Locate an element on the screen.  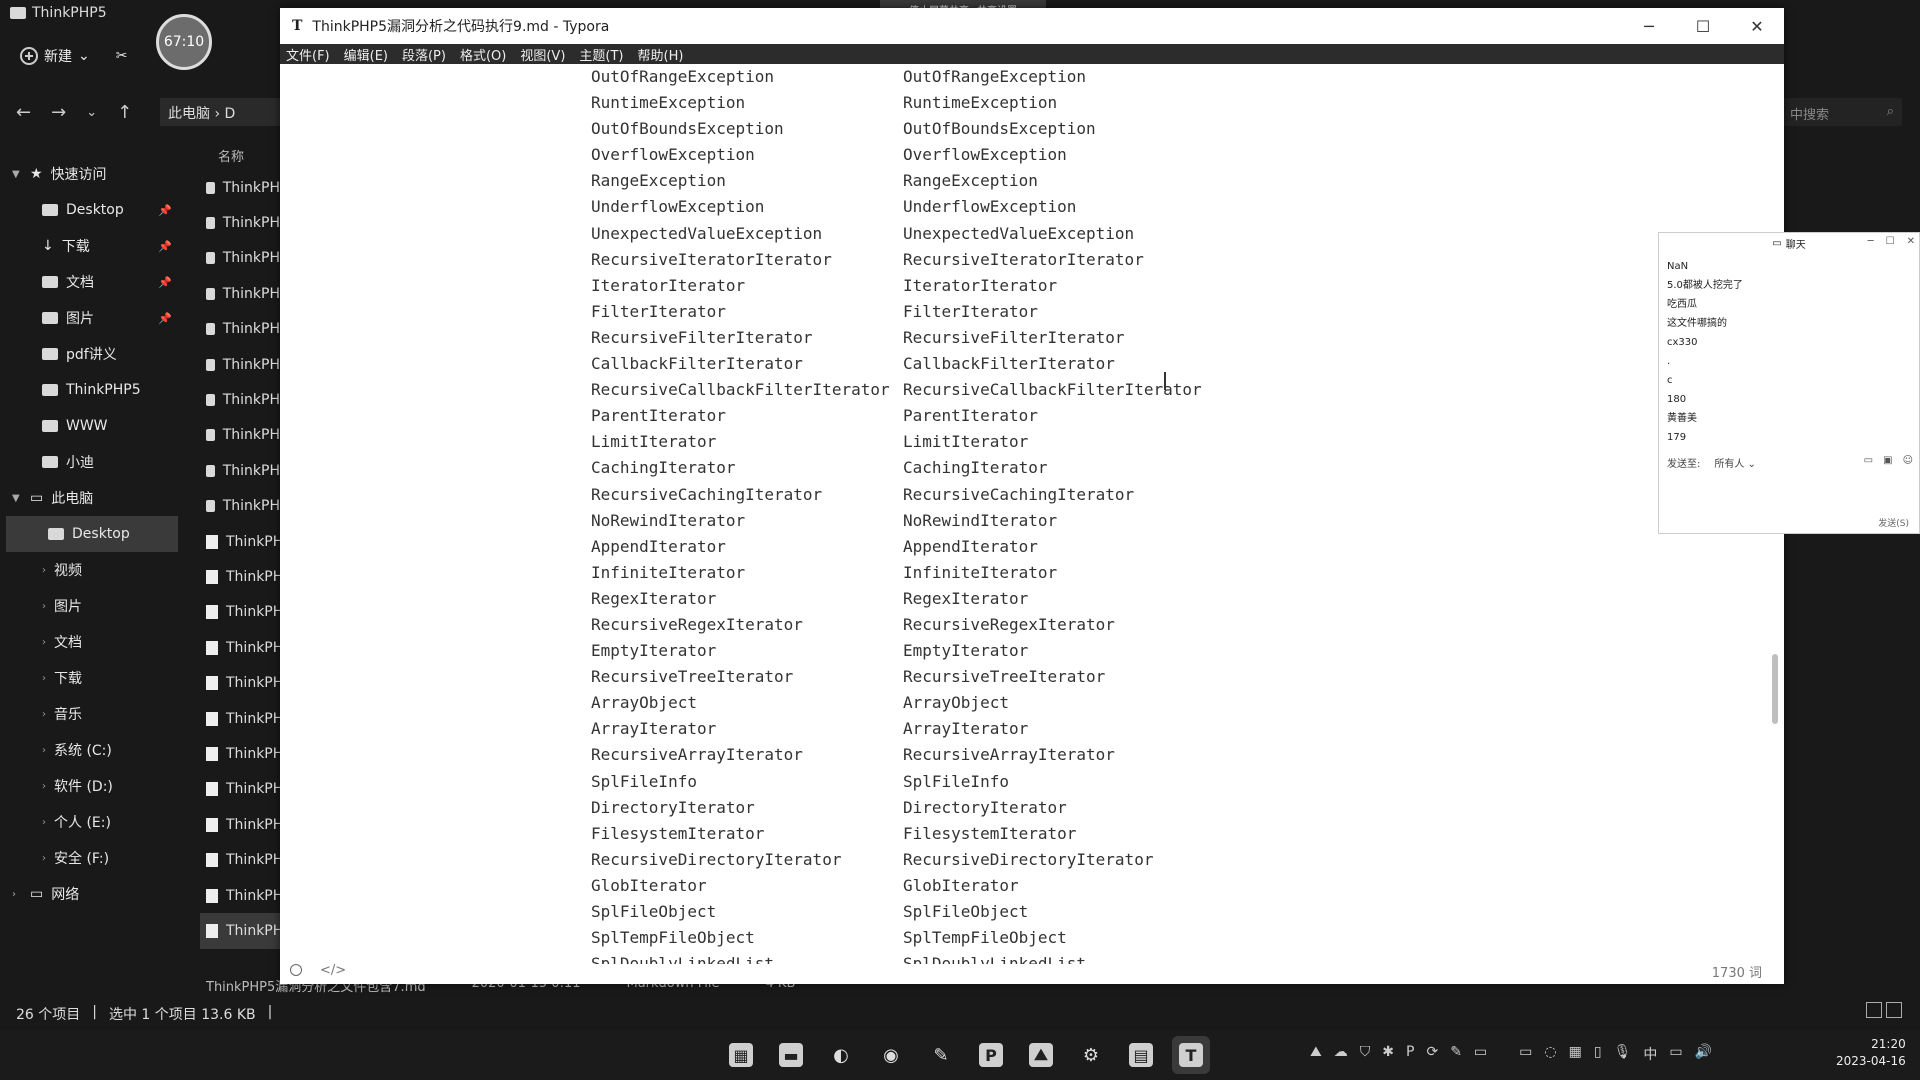
word-count: 1730 词 is located at coordinates (1737, 971).